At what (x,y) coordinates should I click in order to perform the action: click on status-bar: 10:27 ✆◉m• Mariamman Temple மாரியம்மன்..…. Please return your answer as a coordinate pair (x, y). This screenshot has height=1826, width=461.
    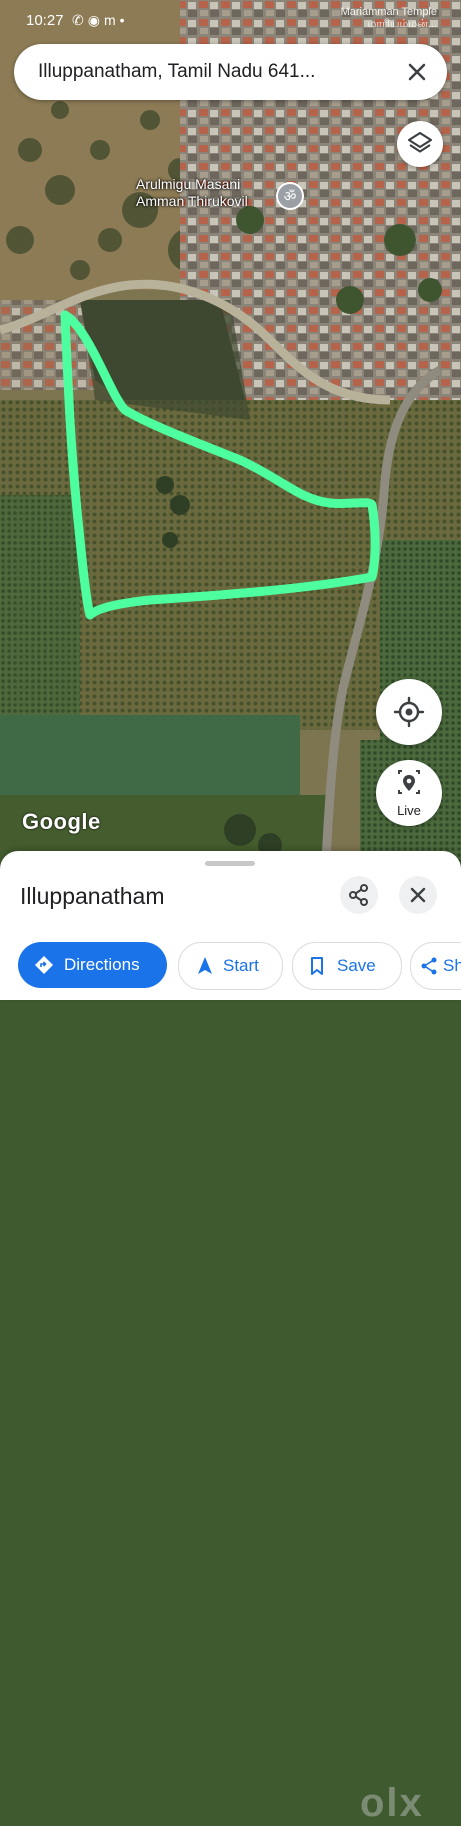
    Looking at the image, I should click on (230, 19).